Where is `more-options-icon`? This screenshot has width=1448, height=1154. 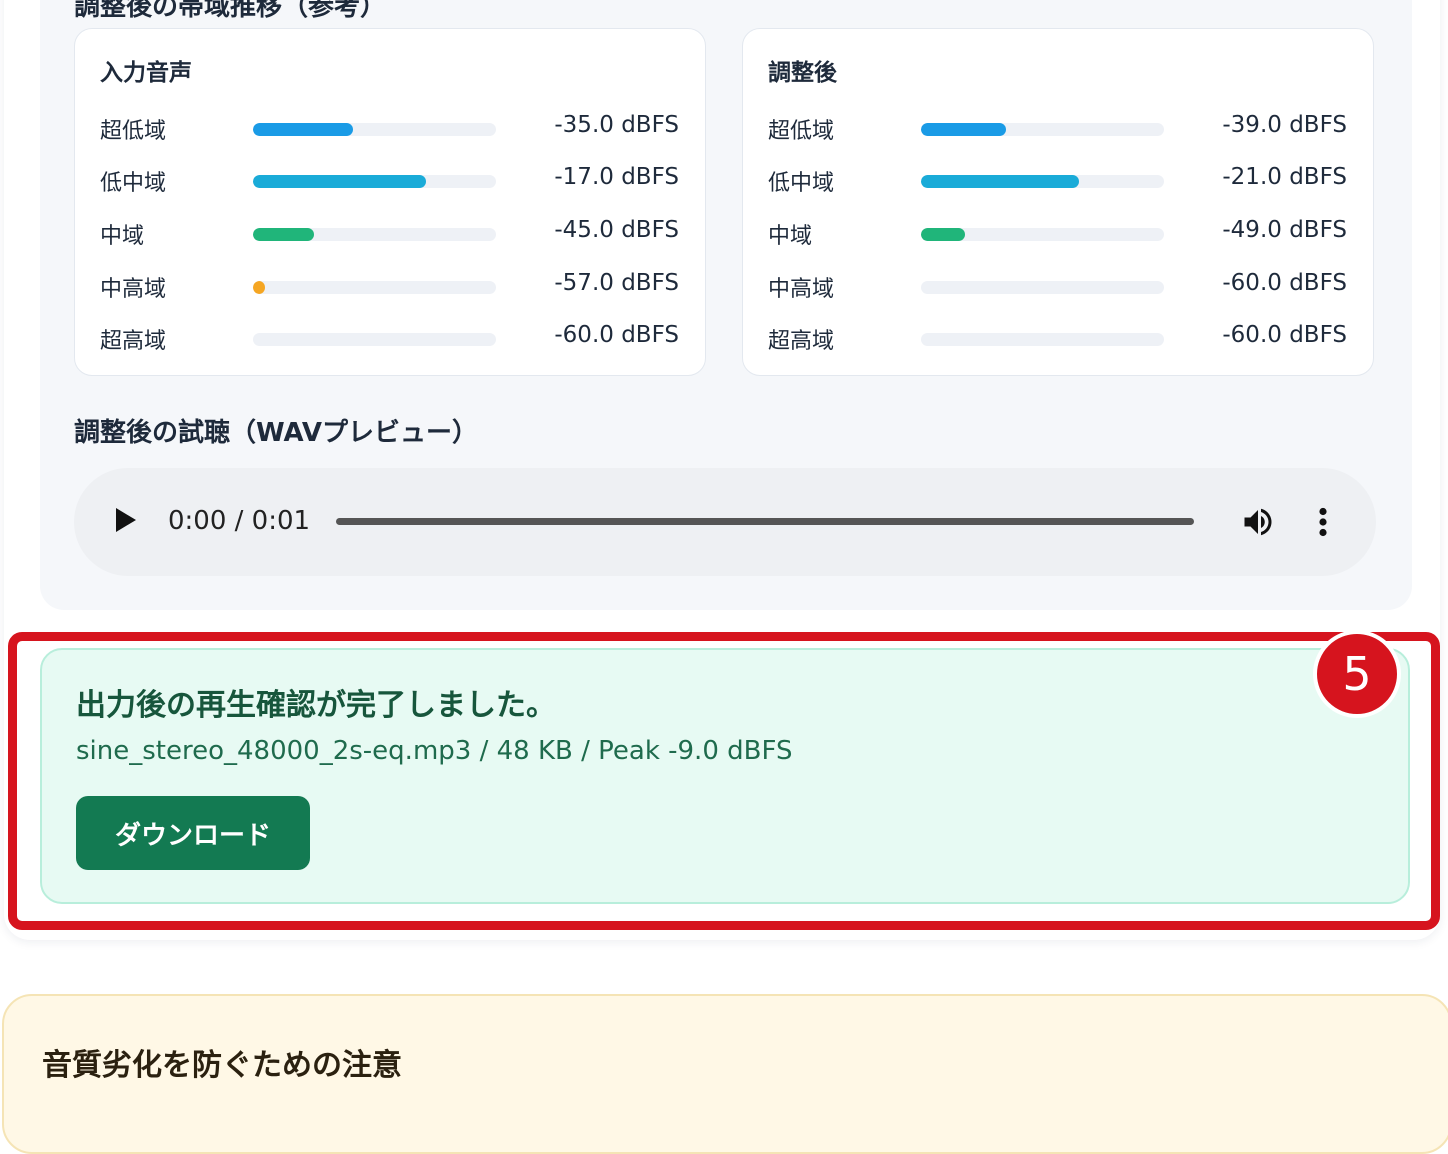
more-options-icon is located at coordinates (1323, 522).